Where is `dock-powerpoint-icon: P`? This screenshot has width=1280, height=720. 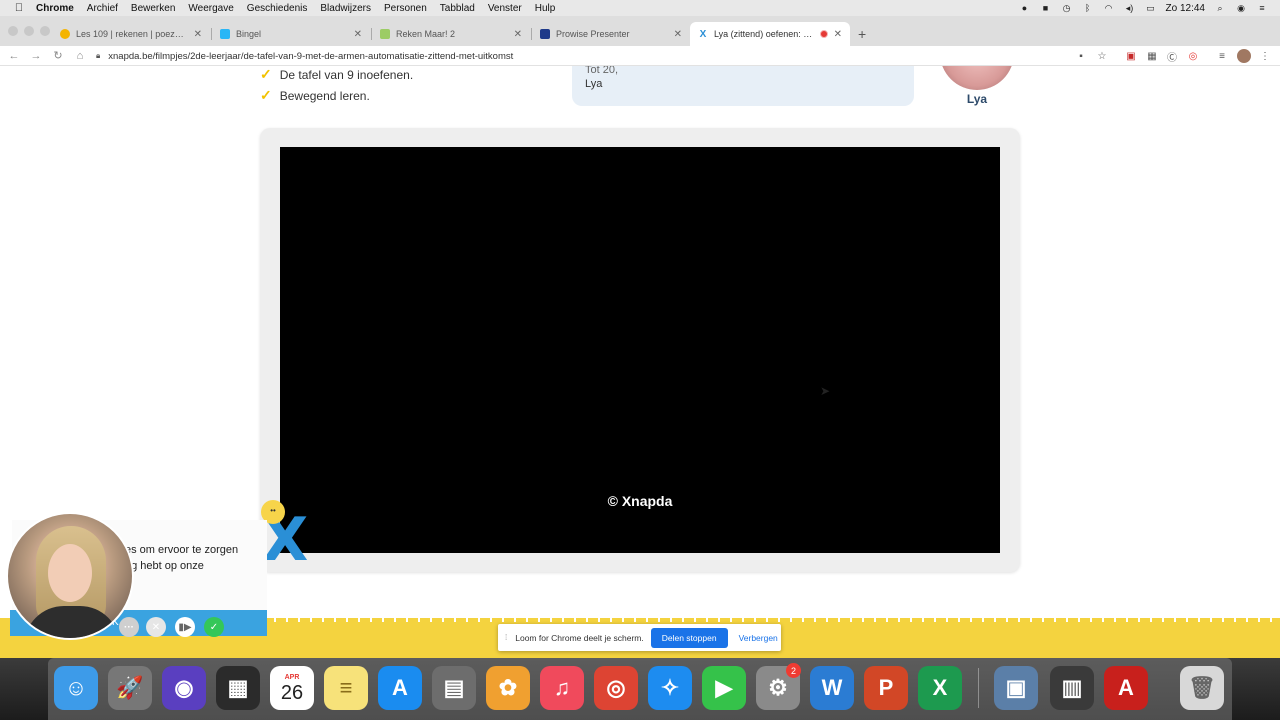 dock-powerpoint-icon: P is located at coordinates (886, 688).